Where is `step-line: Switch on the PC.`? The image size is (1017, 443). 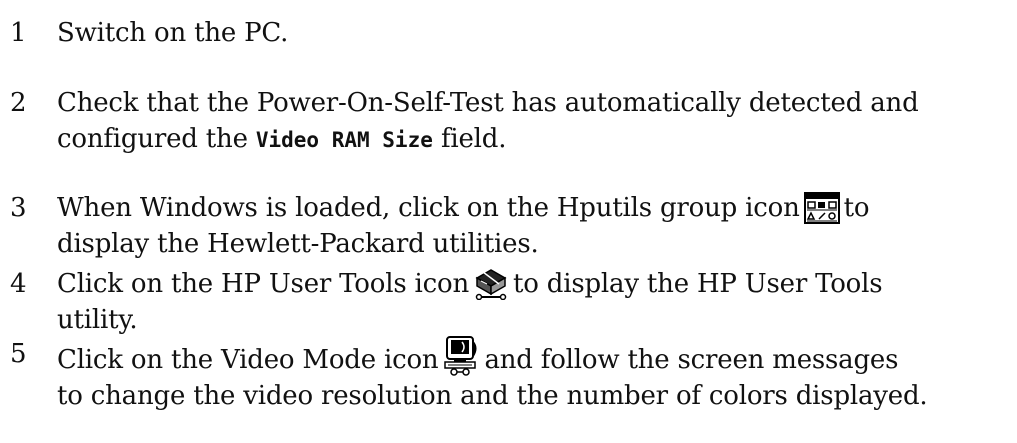
step-line: Switch on the PC. is located at coordinates (173, 33).